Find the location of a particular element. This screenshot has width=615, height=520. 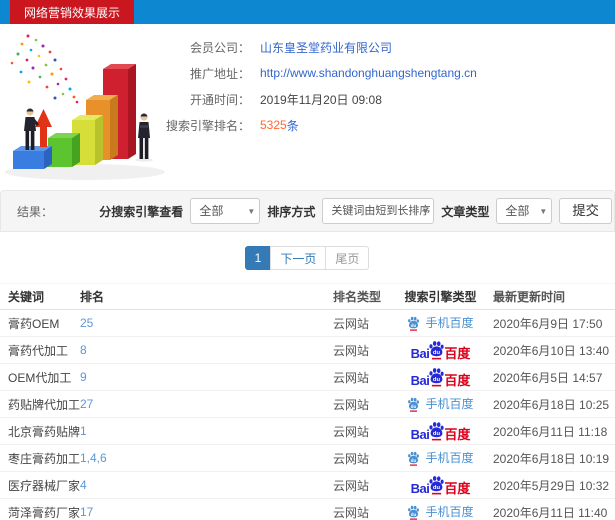

pagination: 1 下一页 尾页 is located at coordinates (307, 258).